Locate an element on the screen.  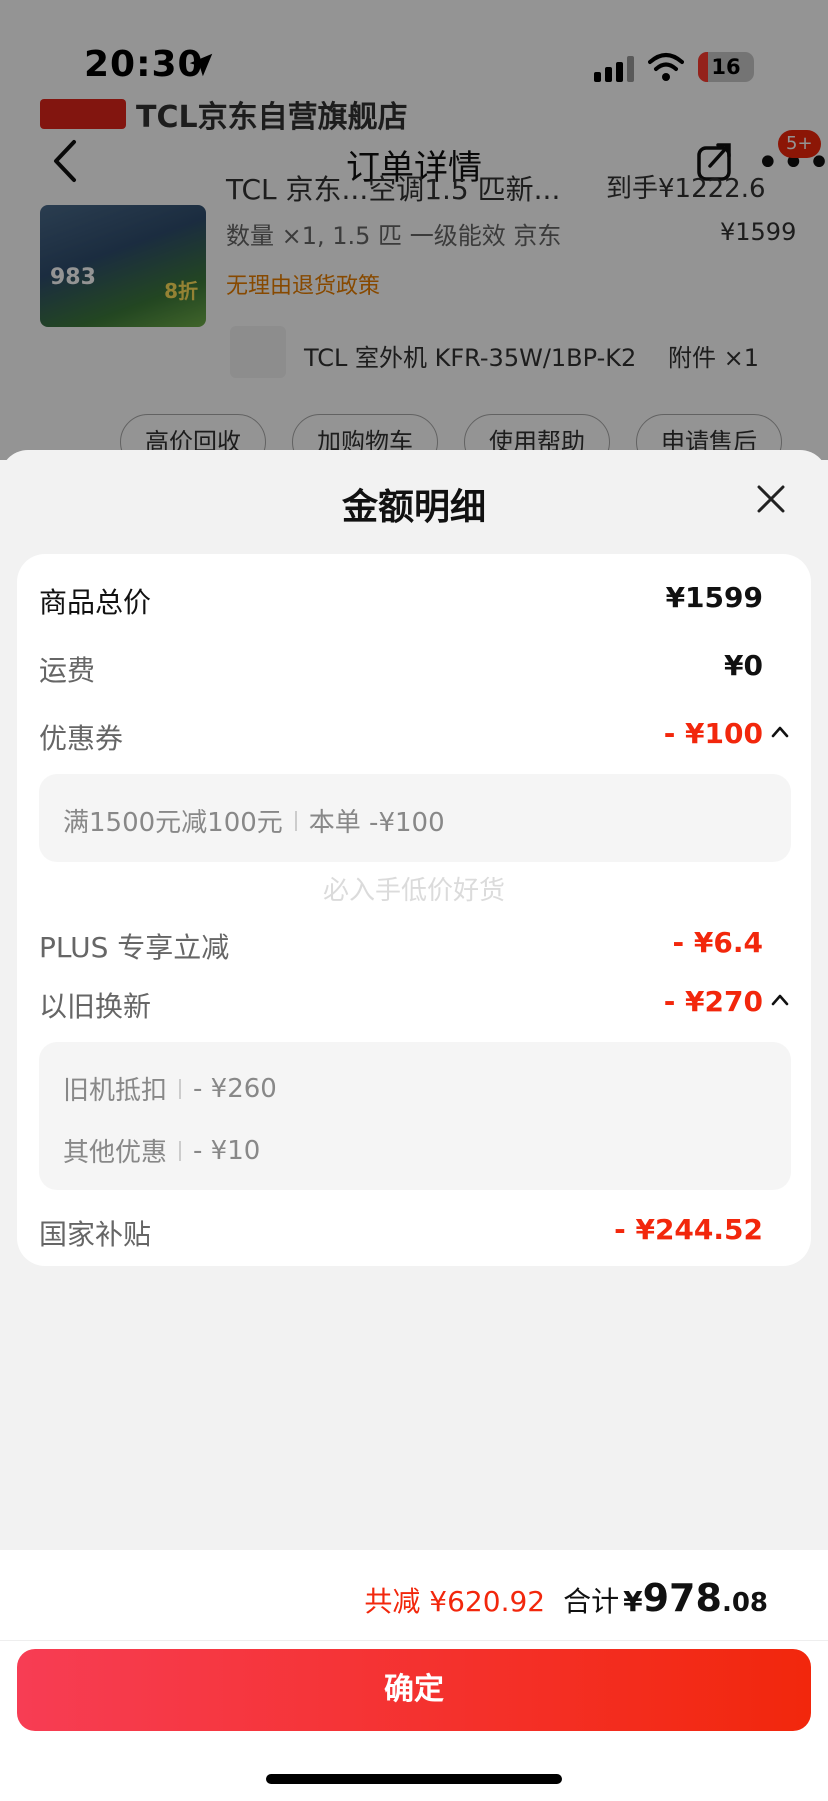
shipping-label: 运费 is located at coordinates (67, 670).